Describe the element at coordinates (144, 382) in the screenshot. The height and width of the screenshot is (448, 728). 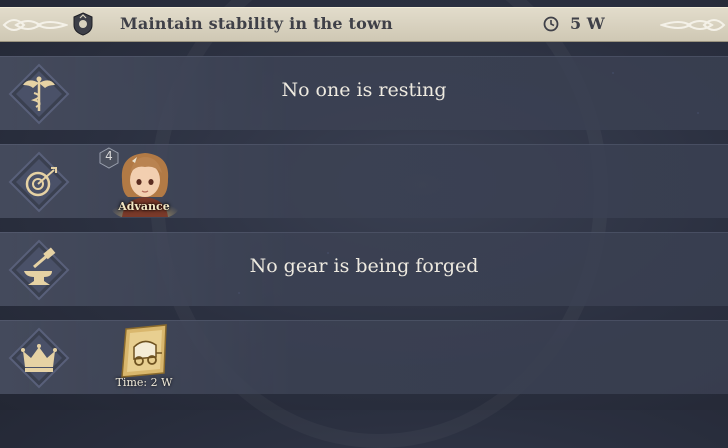
I see `item-time-label: Time: 2 W` at that location.